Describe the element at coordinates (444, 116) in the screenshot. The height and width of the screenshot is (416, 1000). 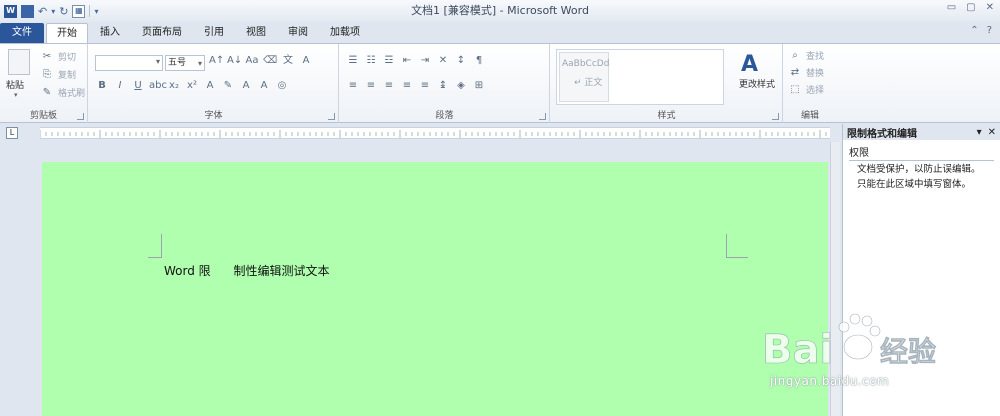
I see `group-label-paragraph: 段落` at that location.